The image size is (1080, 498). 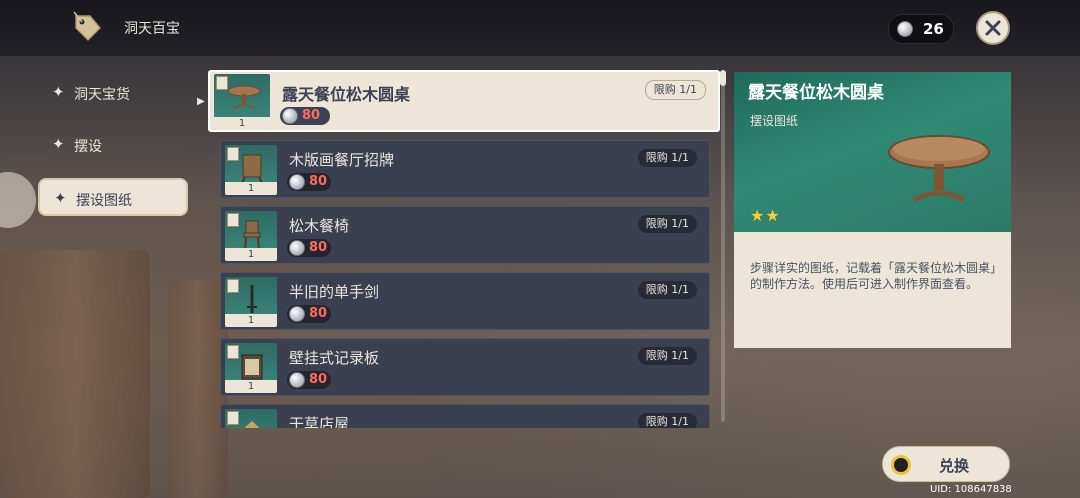 I want to click on hut-icon, so click(x=252, y=424).